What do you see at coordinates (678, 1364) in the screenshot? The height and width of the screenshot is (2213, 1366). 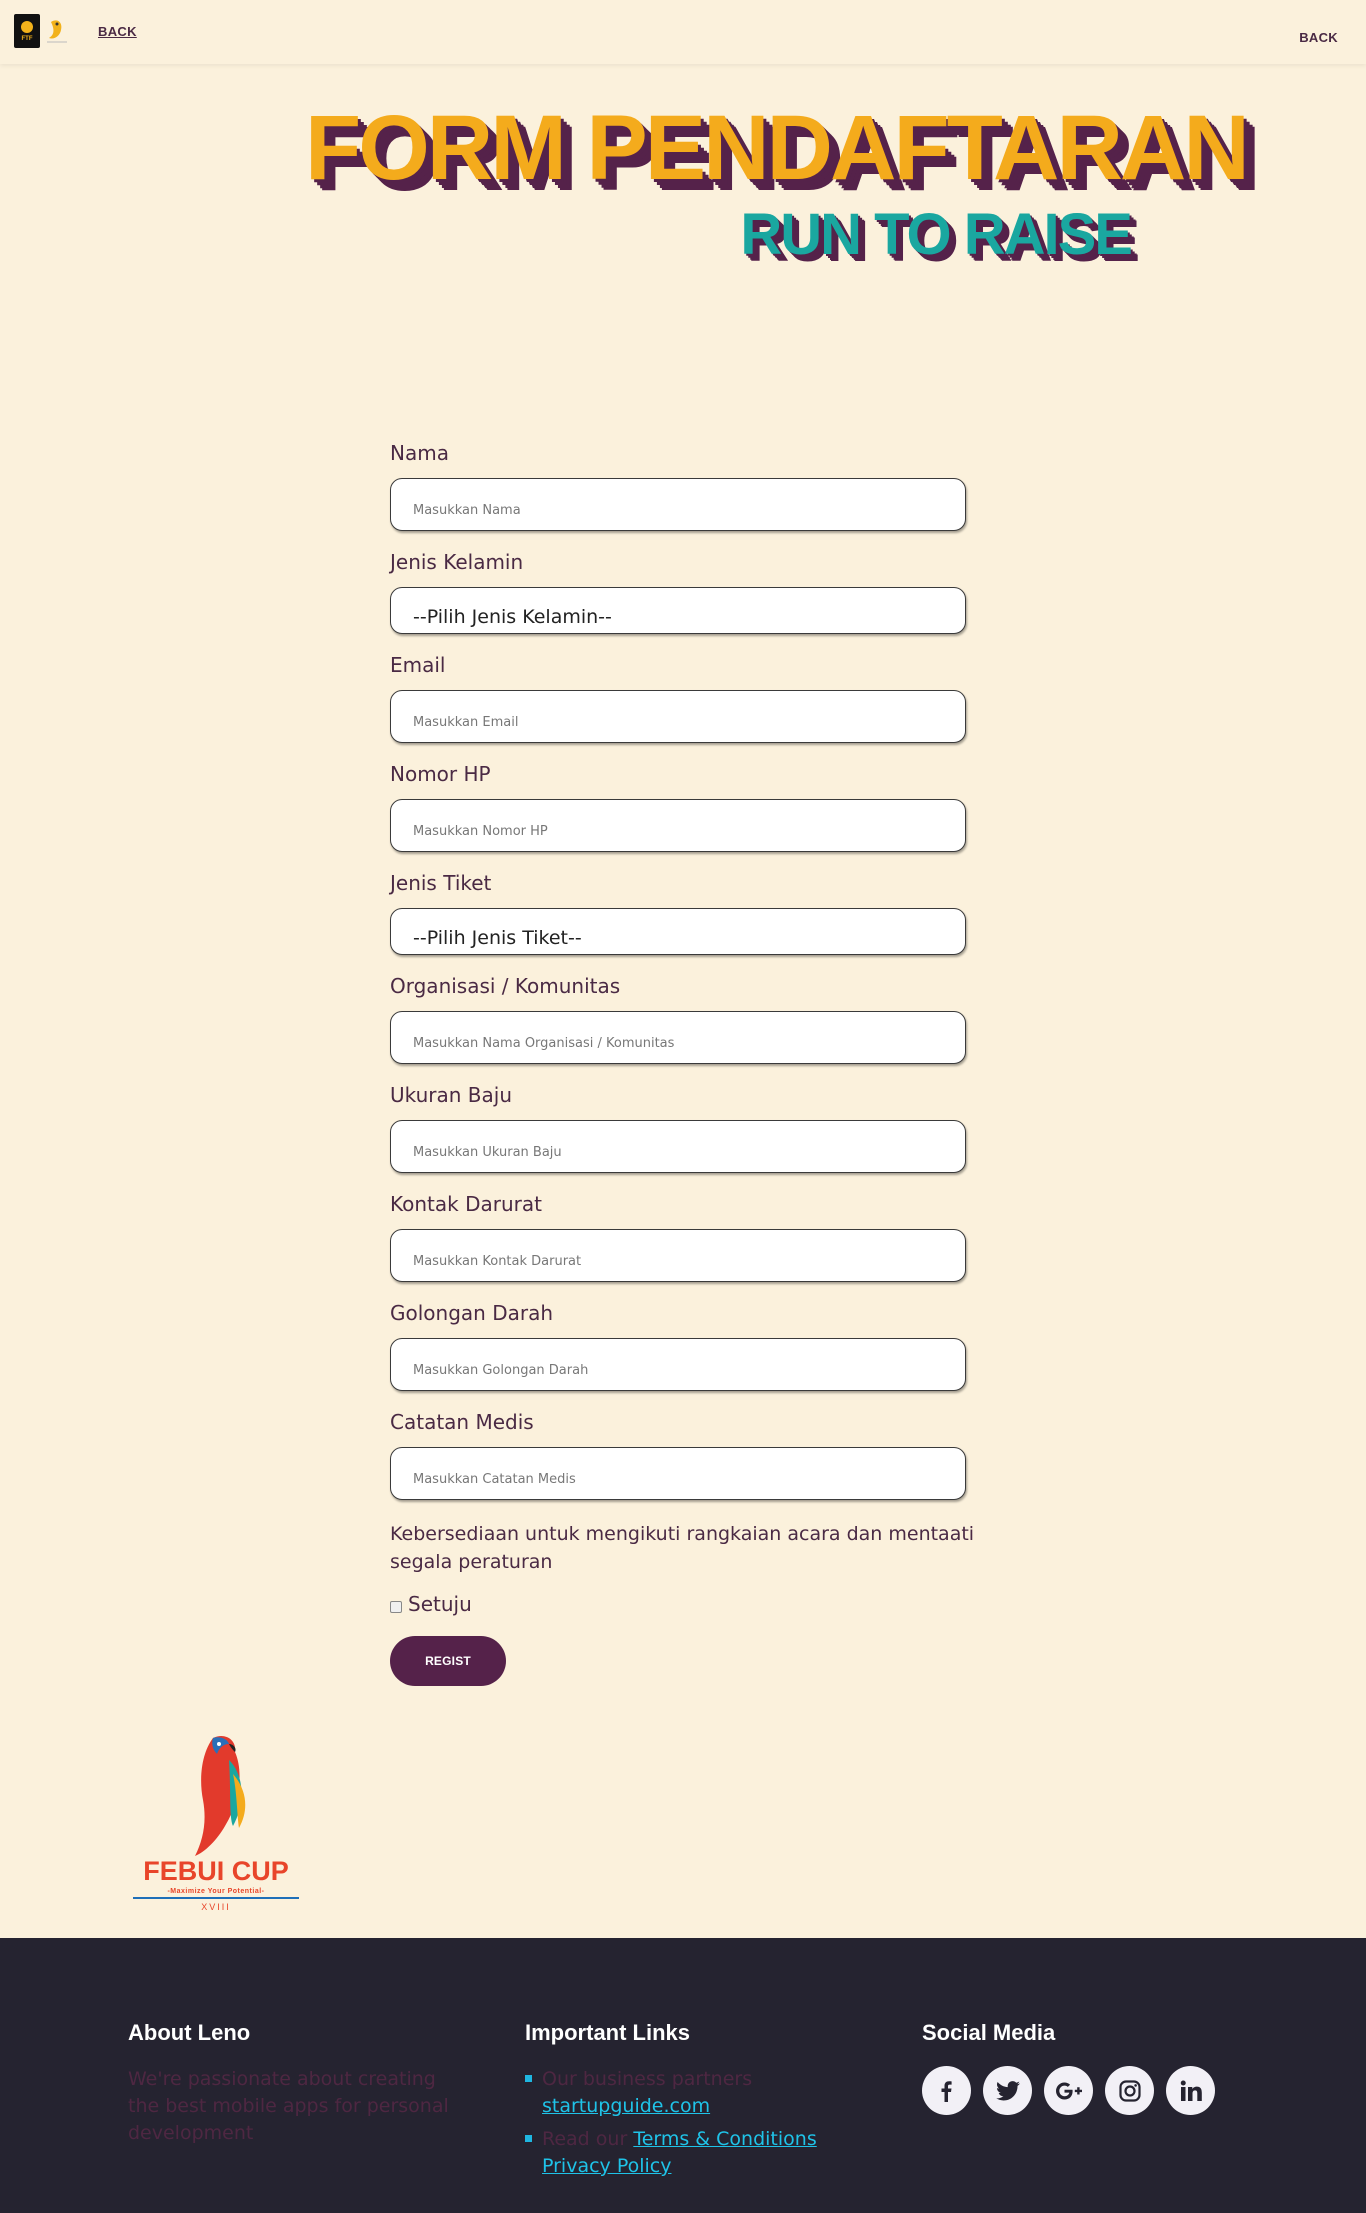 I see `golongan-darah-input: Masukkan Golongan Darah` at bounding box center [678, 1364].